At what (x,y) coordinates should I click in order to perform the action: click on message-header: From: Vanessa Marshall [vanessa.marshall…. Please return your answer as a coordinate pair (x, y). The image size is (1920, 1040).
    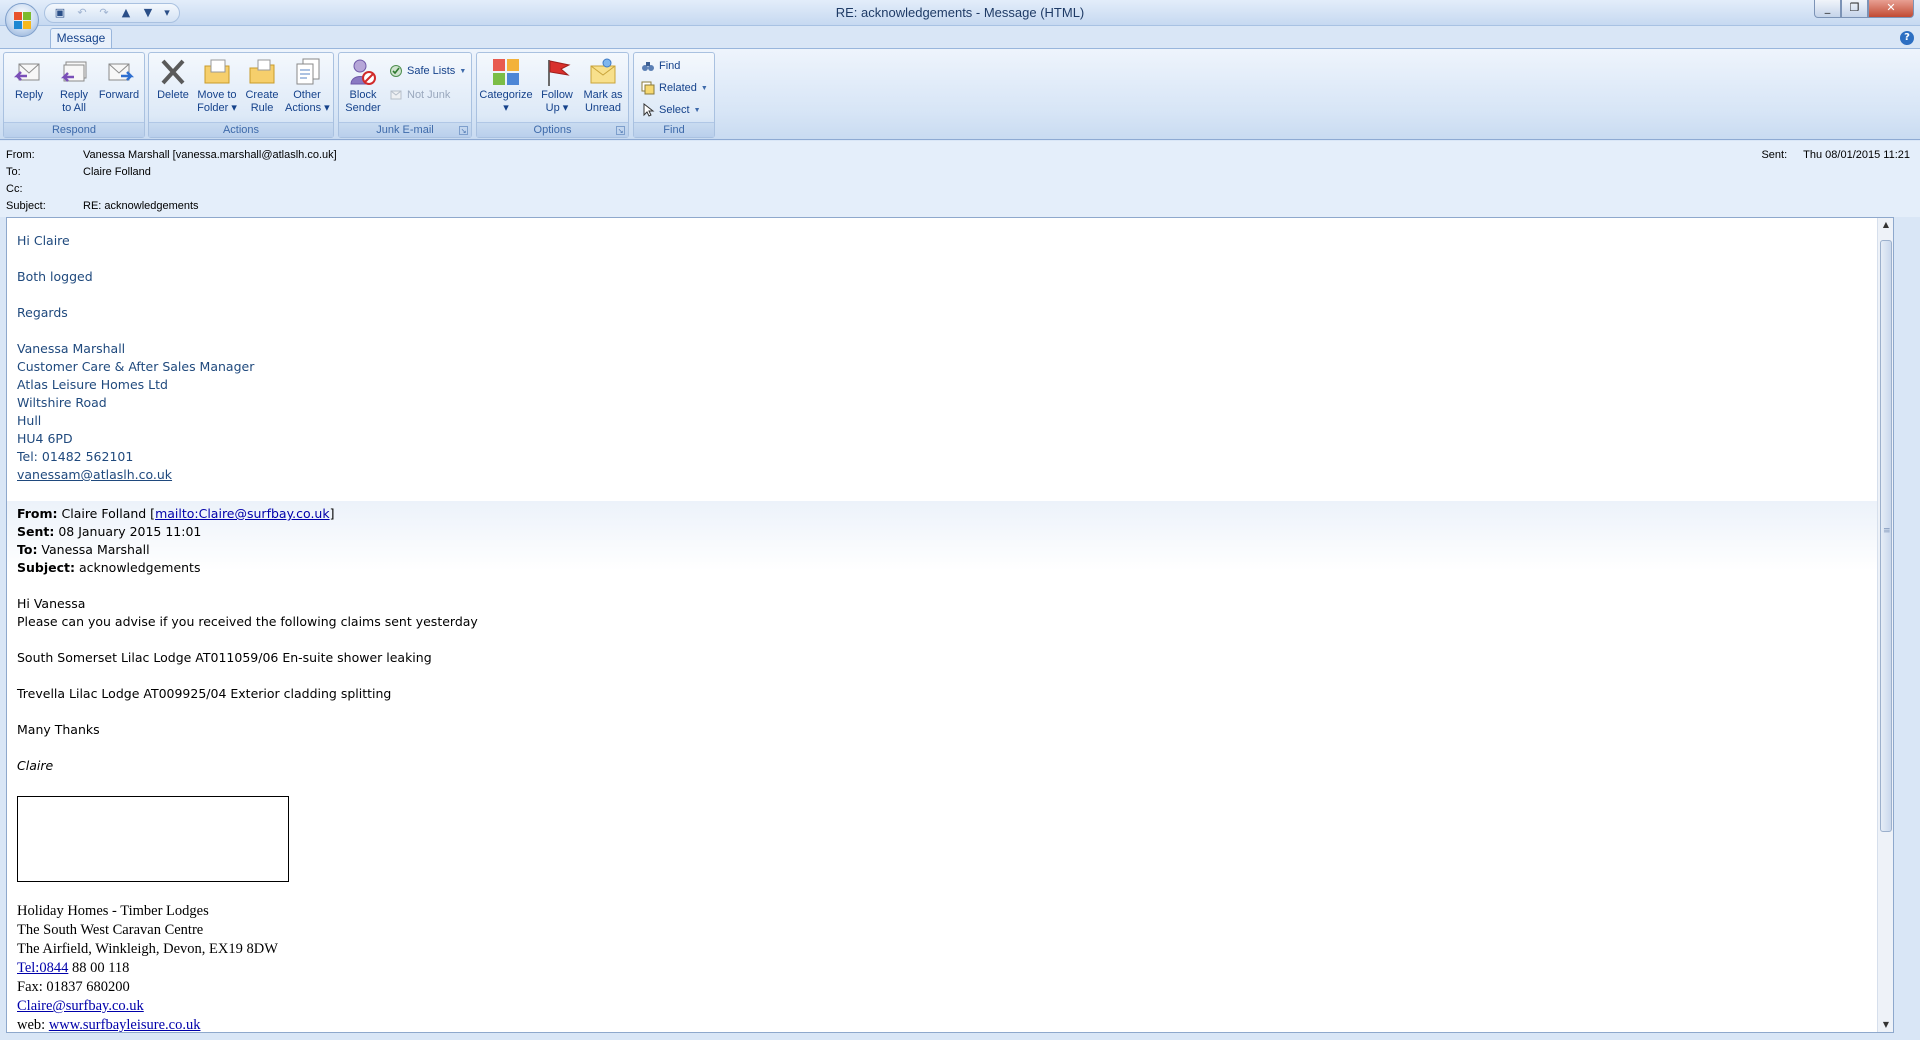
    Looking at the image, I should click on (960, 179).